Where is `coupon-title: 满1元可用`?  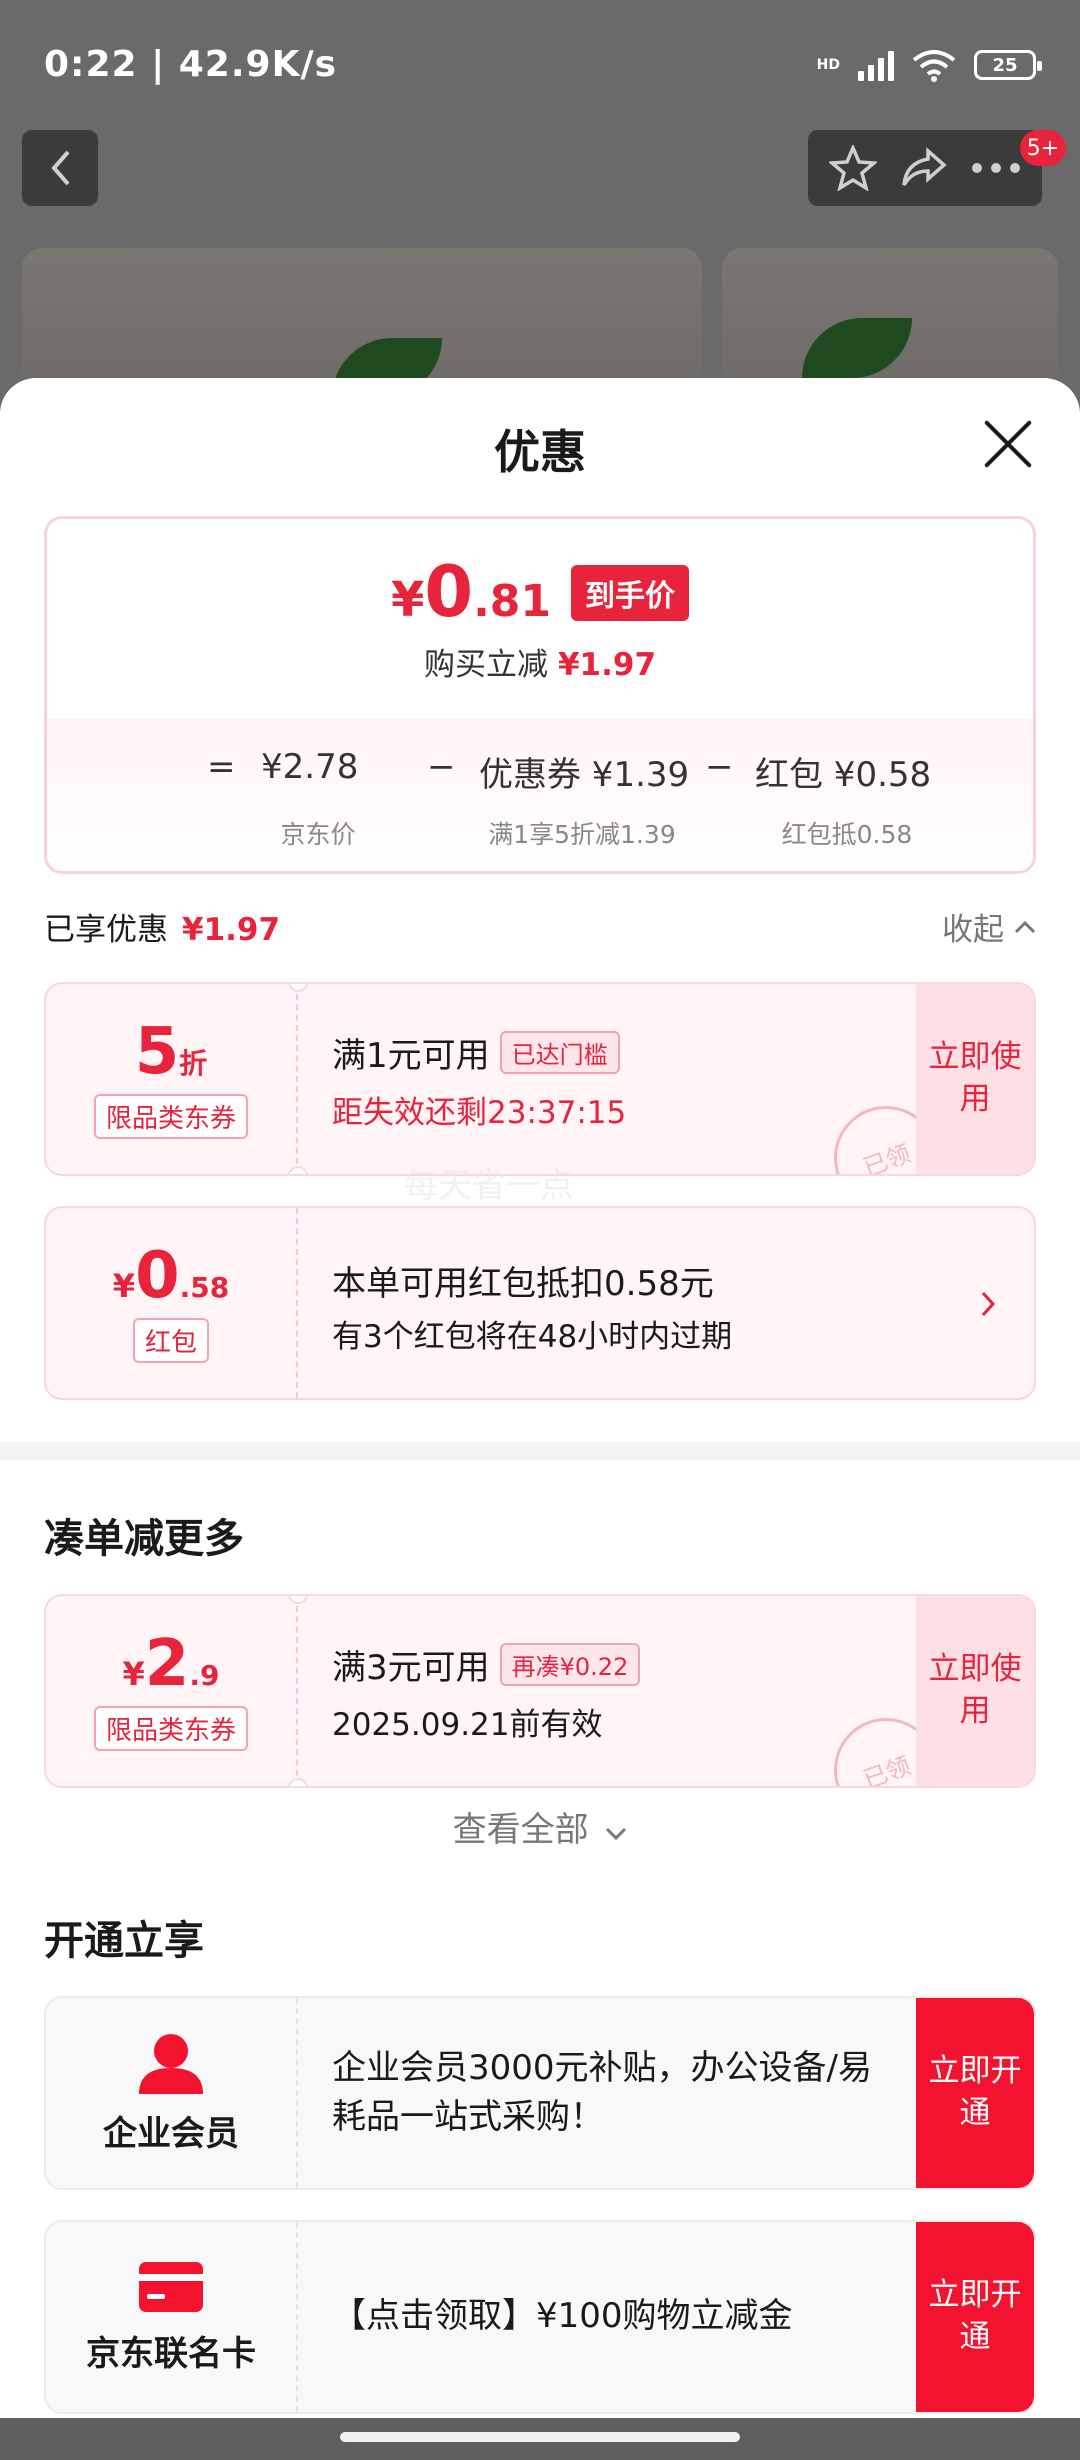 coupon-title: 满1元可用 is located at coordinates (411, 1056).